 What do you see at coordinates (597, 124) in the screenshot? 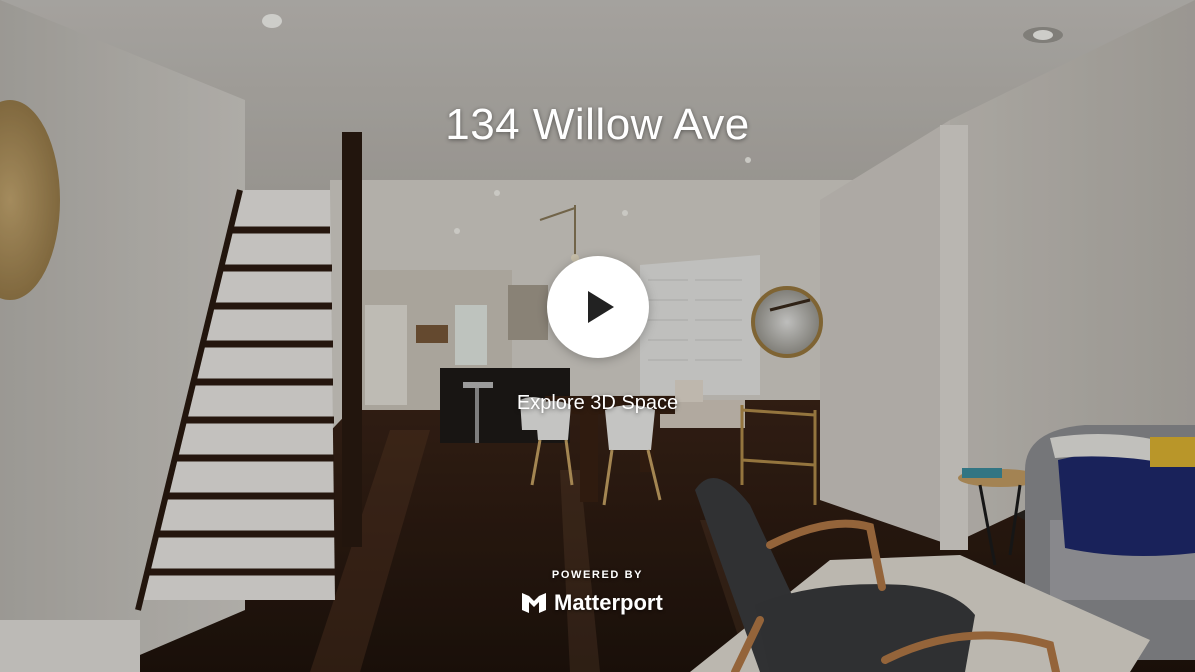
I see `listing-title: 134 Willow Ave` at bounding box center [597, 124].